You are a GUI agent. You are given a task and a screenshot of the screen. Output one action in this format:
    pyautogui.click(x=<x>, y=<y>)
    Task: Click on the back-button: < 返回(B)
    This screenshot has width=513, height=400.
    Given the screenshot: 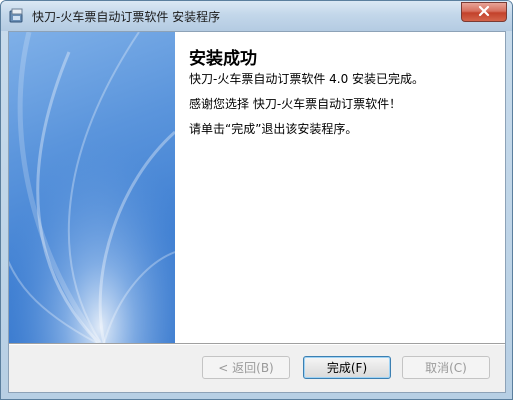 What is the action you would take?
    pyautogui.click(x=246, y=367)
    